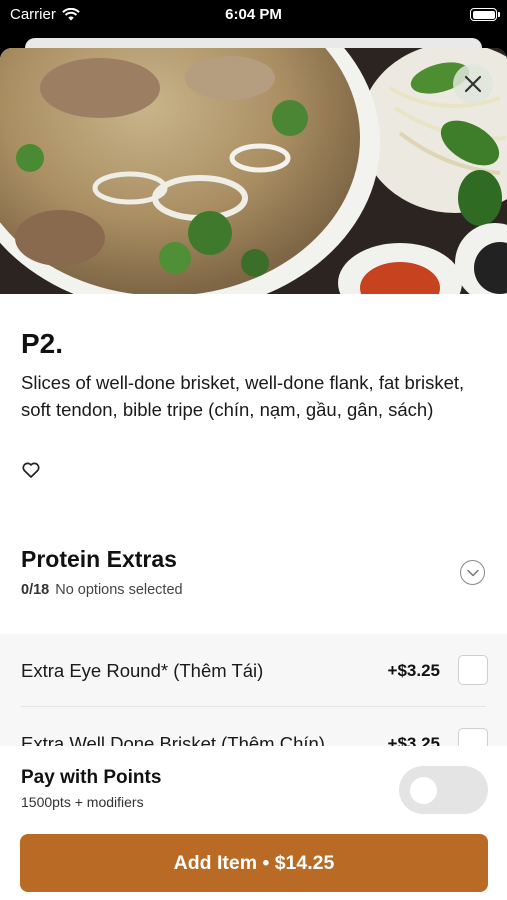  I want to click on modifier-group-title: Protein Extras, so click(99, 559).